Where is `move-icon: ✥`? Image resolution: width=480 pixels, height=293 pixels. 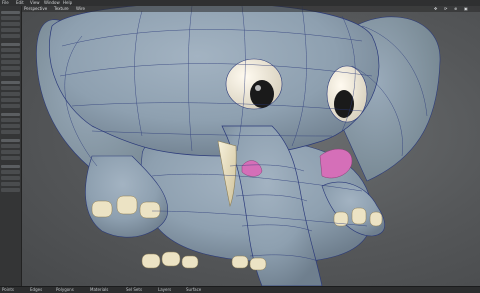
move-icon: ✥ is located at coordinates (435, 9).